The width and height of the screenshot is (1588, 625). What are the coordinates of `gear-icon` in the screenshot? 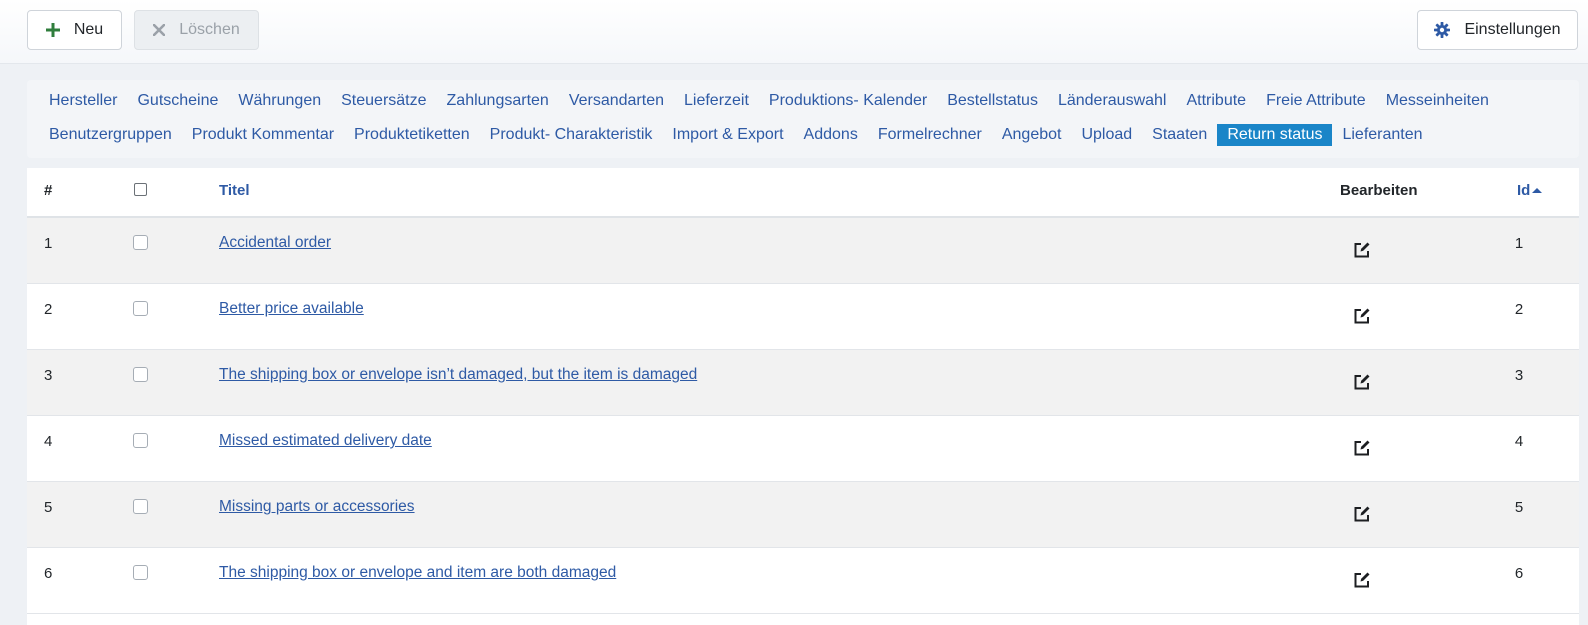 It's located at (1442, 30).